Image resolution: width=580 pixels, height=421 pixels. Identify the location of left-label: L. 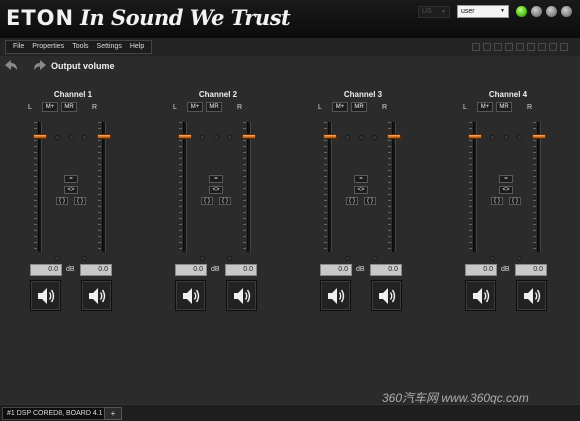
(175, 107).